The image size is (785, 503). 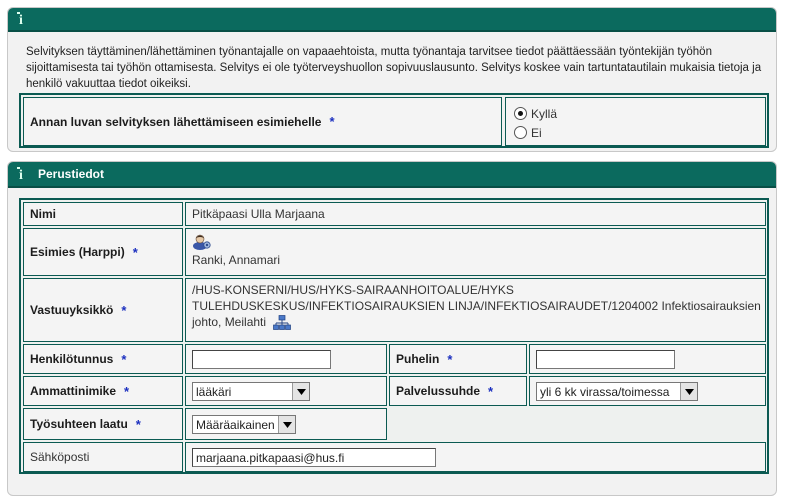 I want to click on email-label: Sähköposti, so click(x=60, y=457).